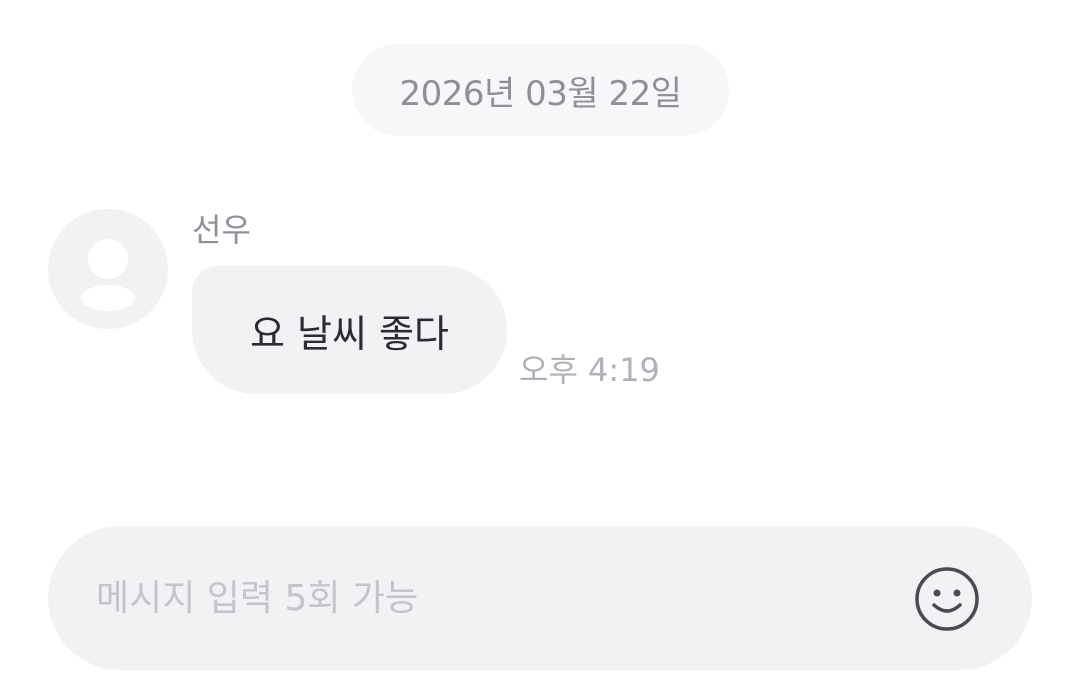 The width and height of the screenshot is (1080, 681). I want to click on emoji-button, so click(947, 599).